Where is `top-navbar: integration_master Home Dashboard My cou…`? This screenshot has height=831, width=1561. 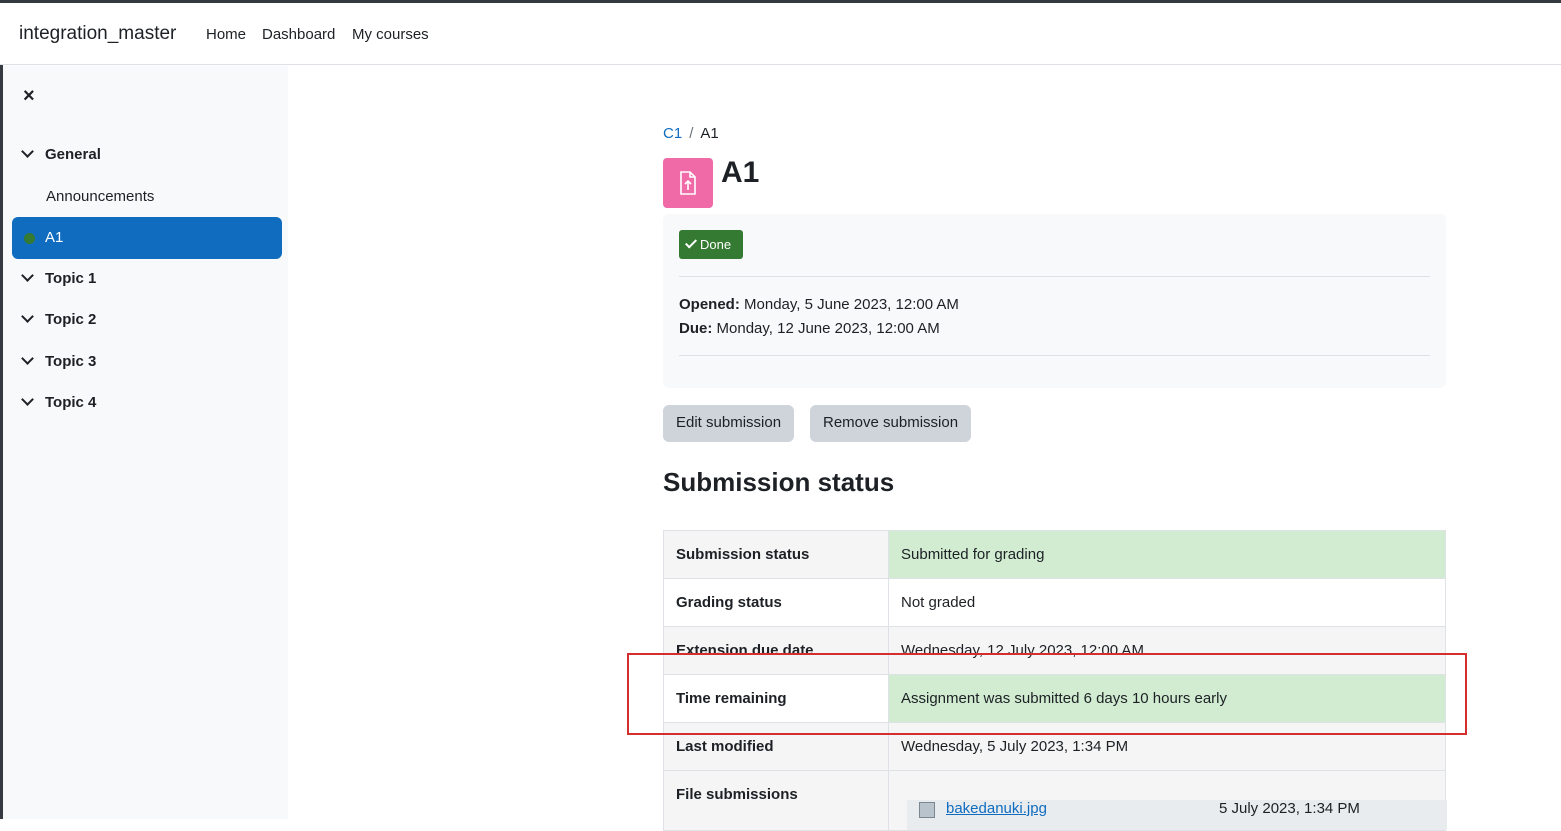 top-navbar: integration_master Home Dashboard My cou… is located at coordinates (780, 34).